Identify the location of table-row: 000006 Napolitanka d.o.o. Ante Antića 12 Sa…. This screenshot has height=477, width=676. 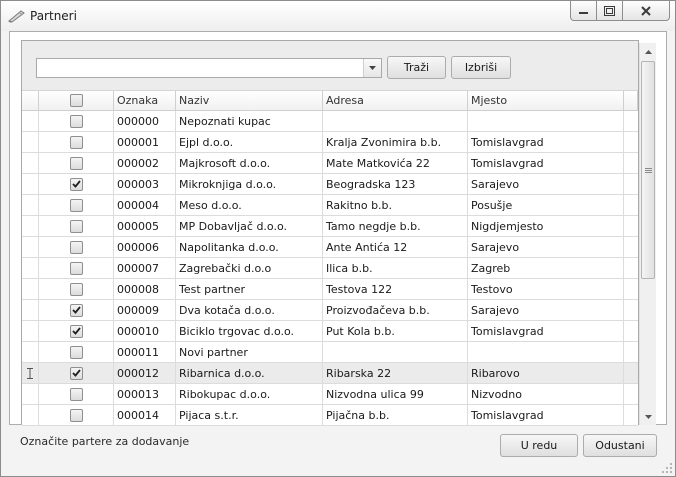
(330, 247).